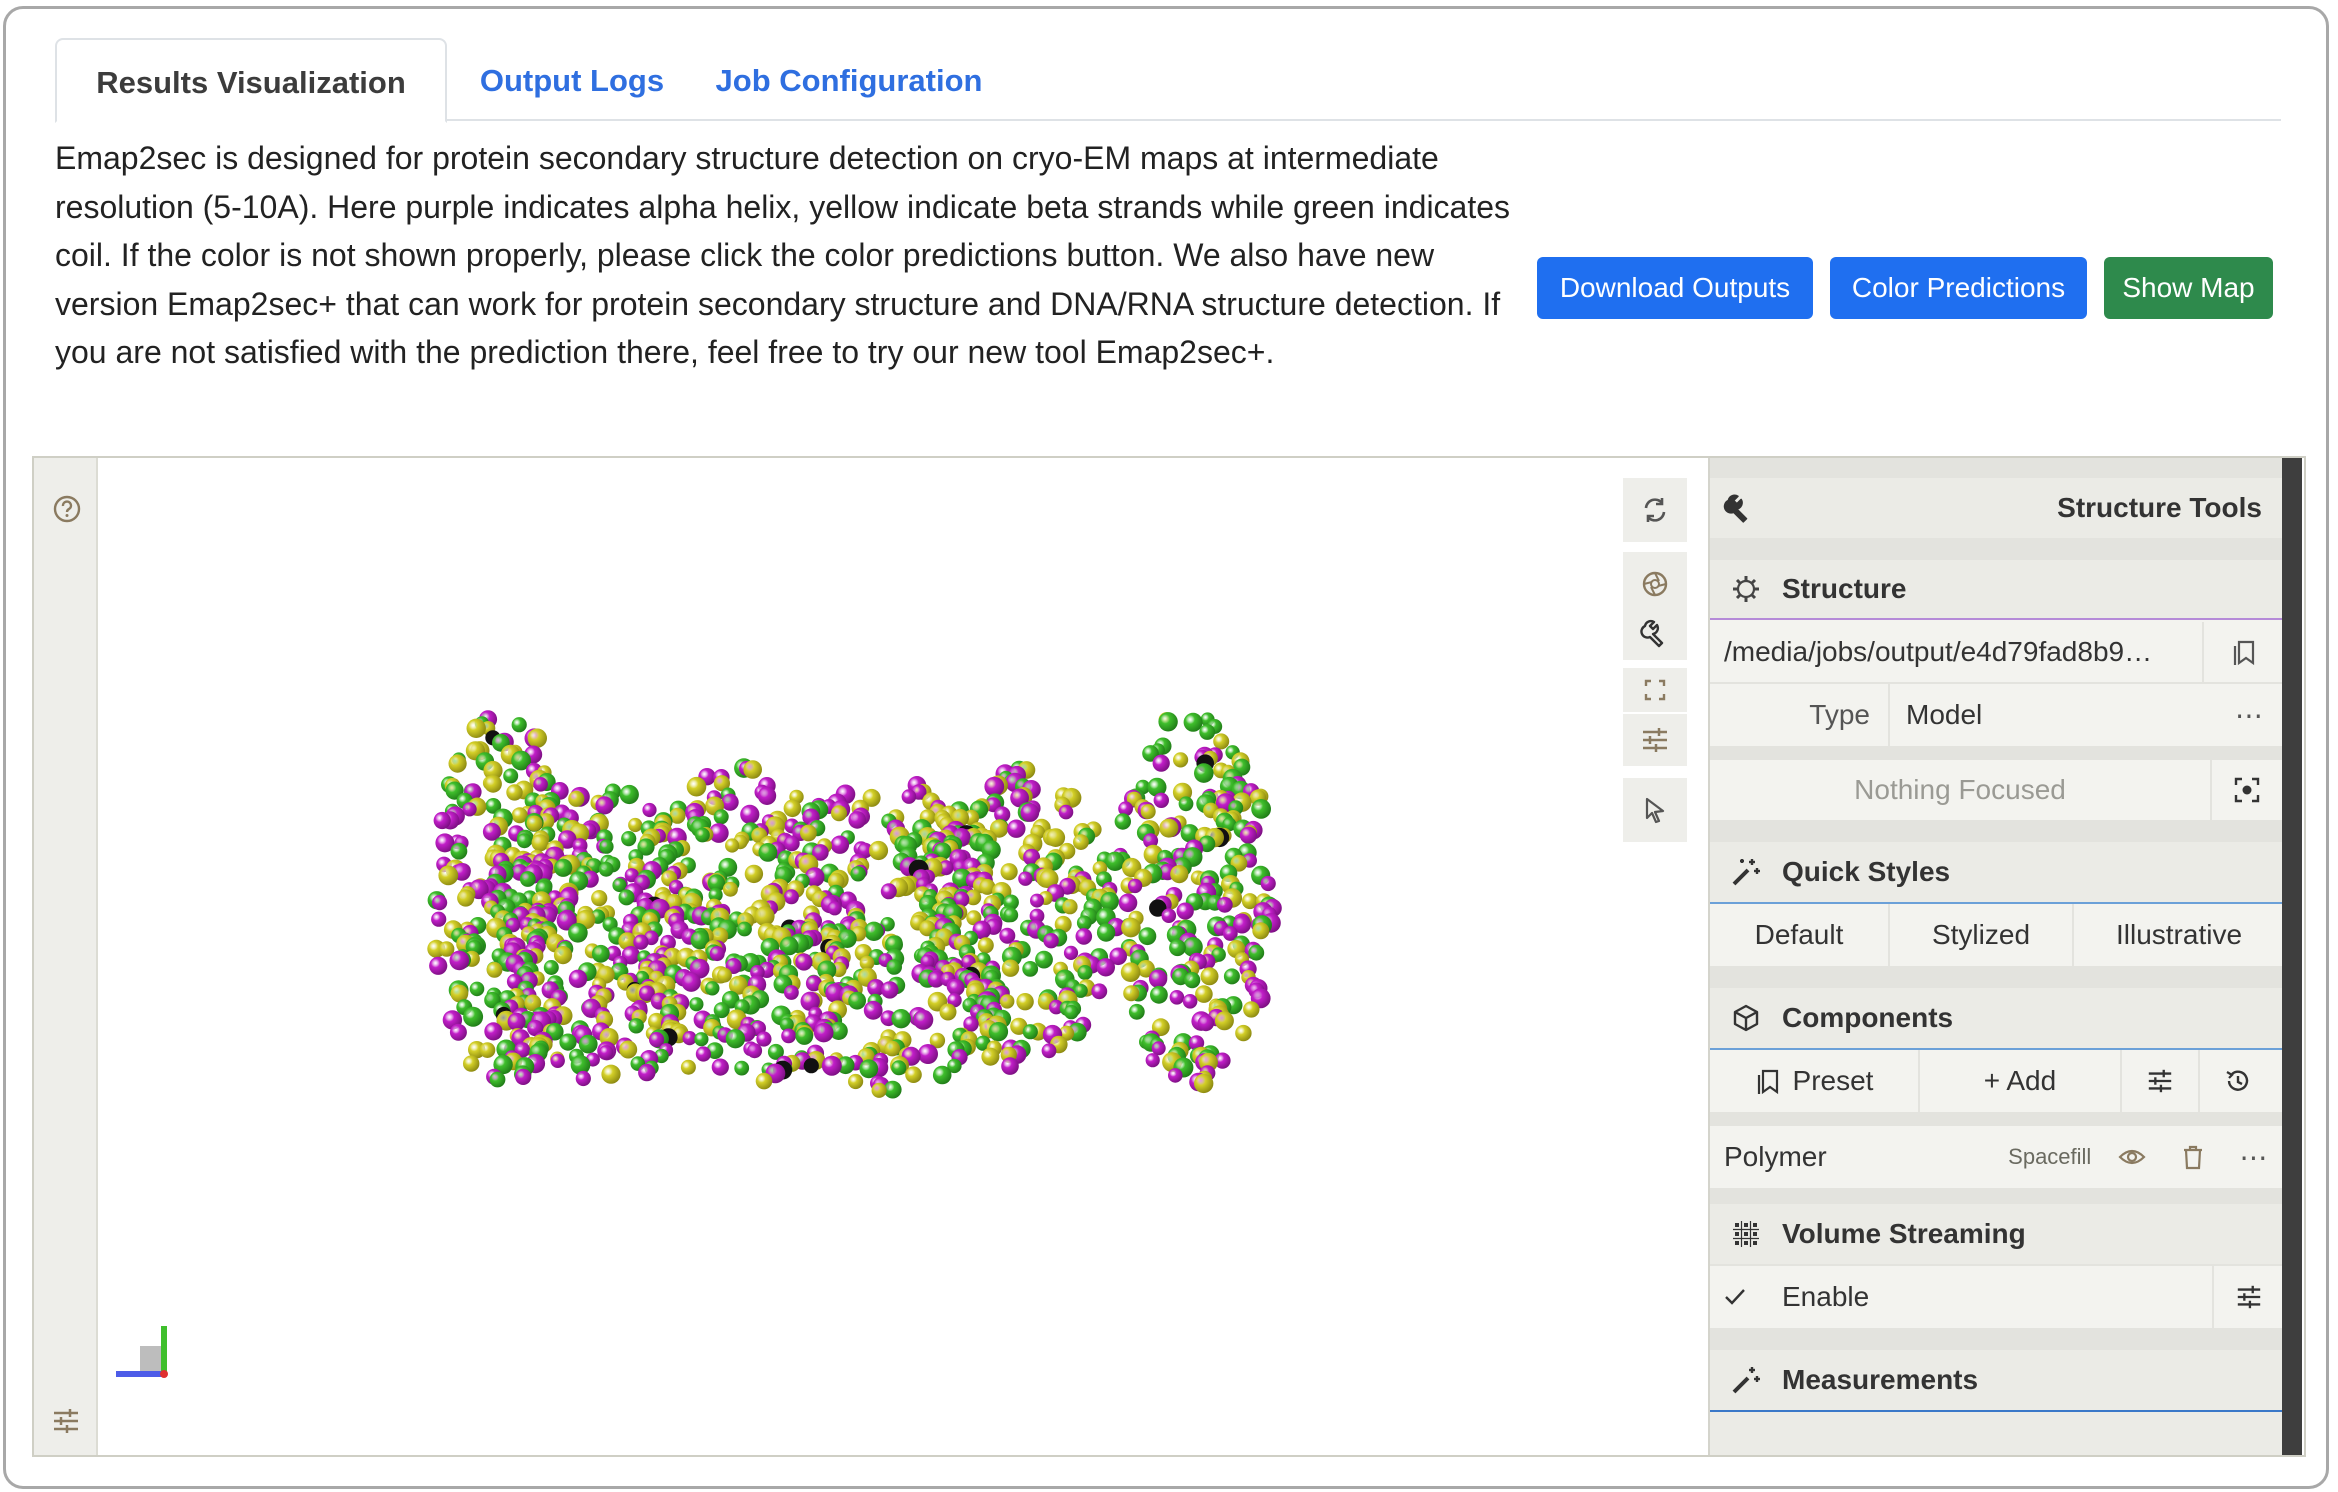  Describe the element at coordinates (1997, 1297) in the screenshot. I see `volume-enable-row: Enable` at that location.